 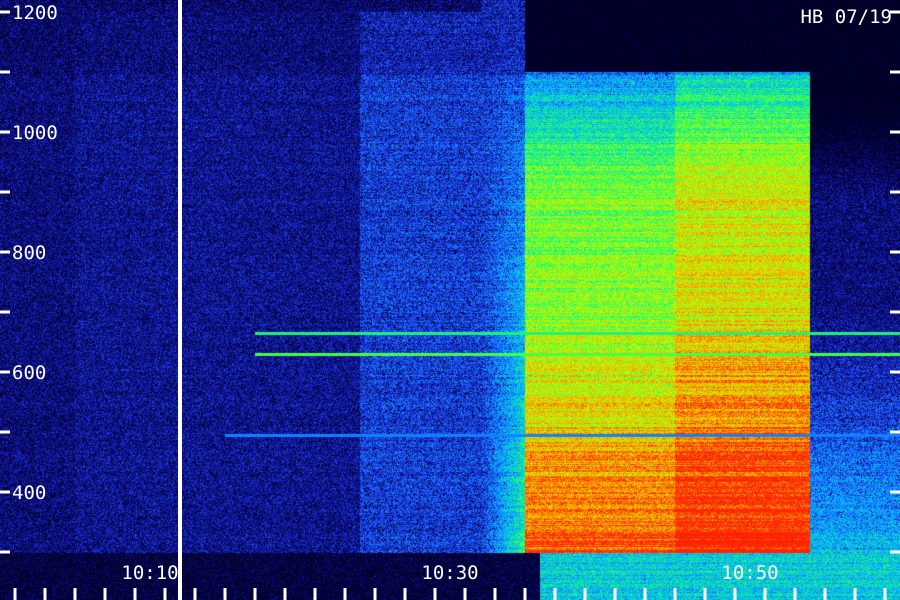 What do you see at coordinates (35, 13) in the screenshot?
I see `y-tick-label: 1200` at bounding box center [35, 13].